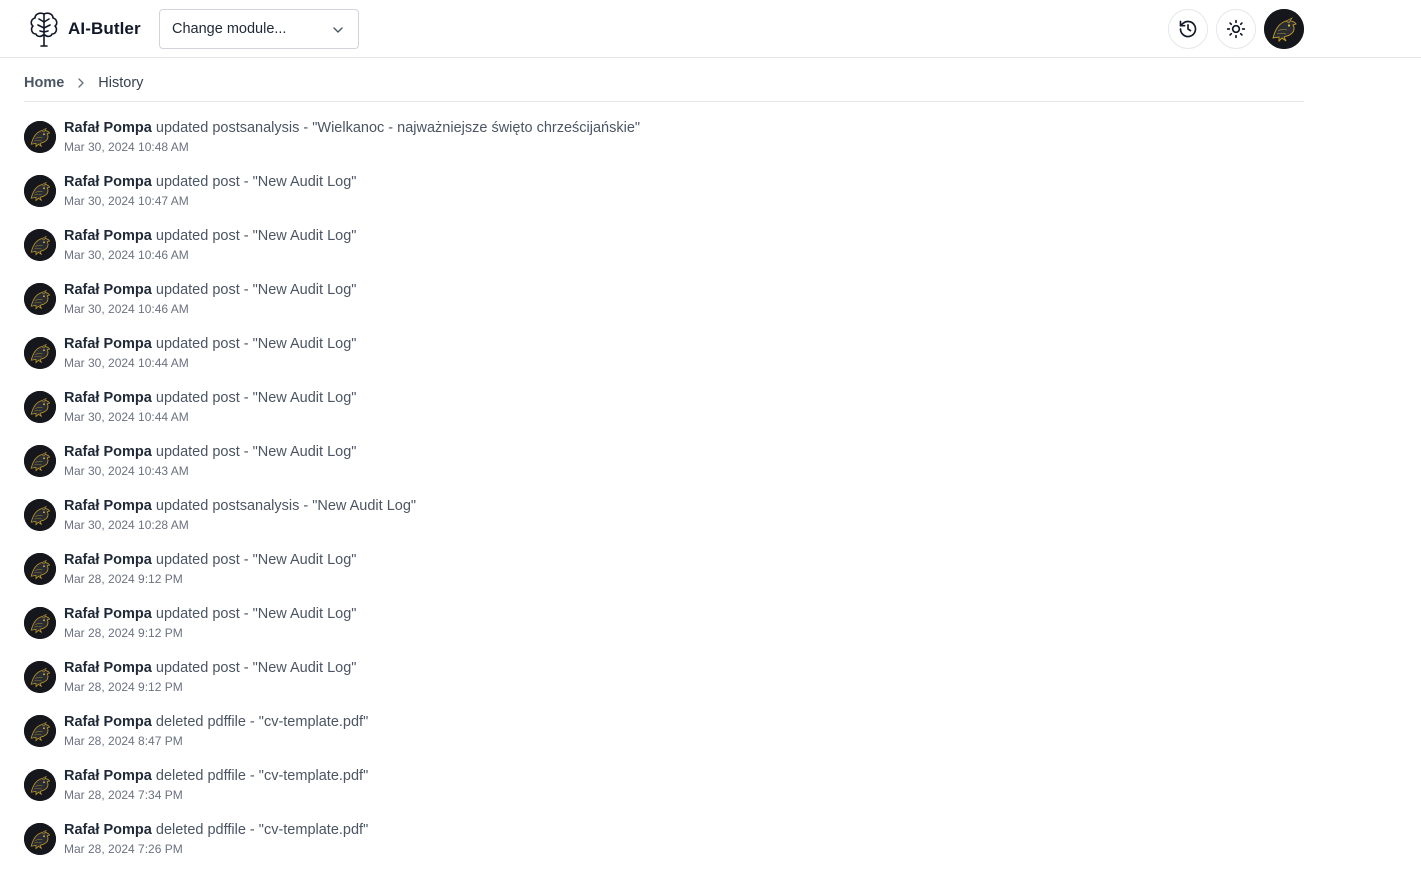 The image size is (1421, 872). I want to click on sun-icon, so click(1236, 29).